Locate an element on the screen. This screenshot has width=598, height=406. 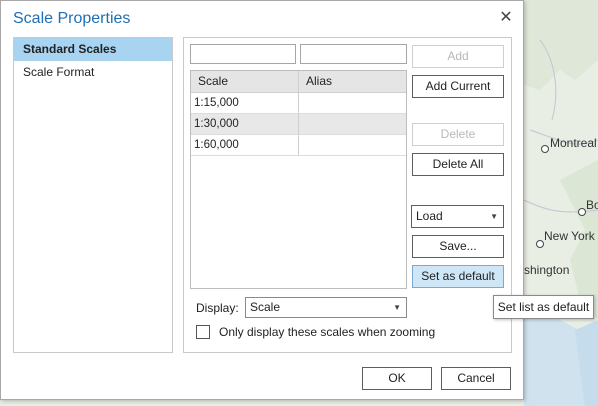
tooltip: Set list as default is located at coordinates (543, 307).